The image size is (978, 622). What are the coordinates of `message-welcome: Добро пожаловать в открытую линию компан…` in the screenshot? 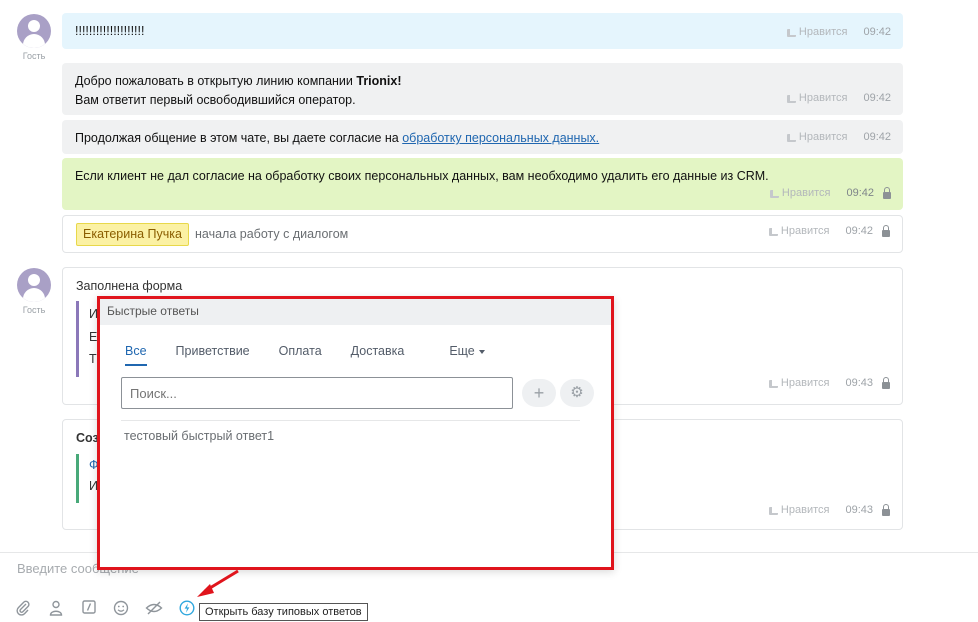 It's located at (482, 89).